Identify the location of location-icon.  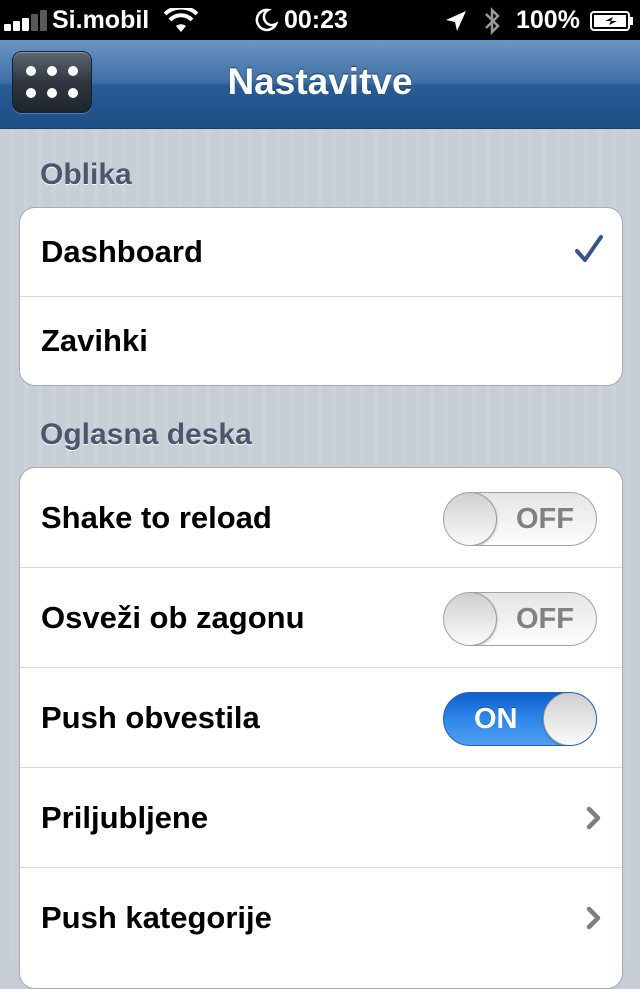
(456, 21).